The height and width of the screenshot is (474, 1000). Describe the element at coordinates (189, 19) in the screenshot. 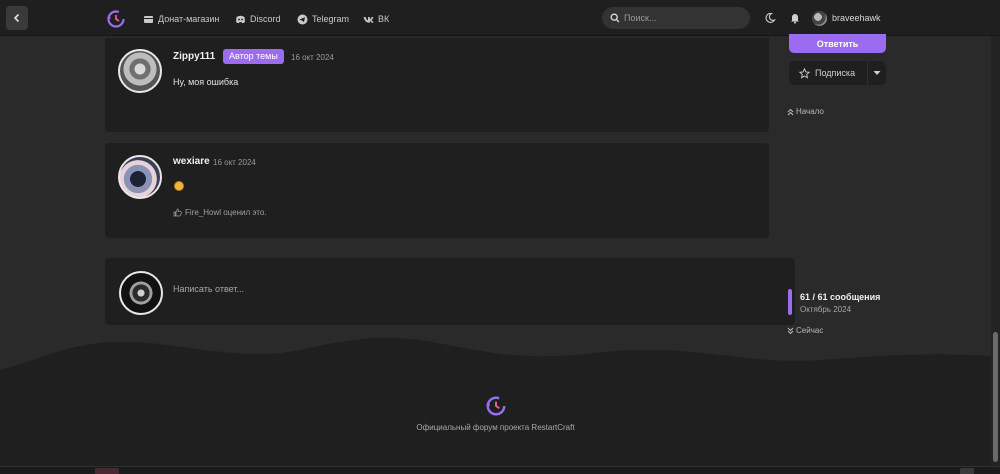

I see `nav-label: Донат-магазин` at that location.